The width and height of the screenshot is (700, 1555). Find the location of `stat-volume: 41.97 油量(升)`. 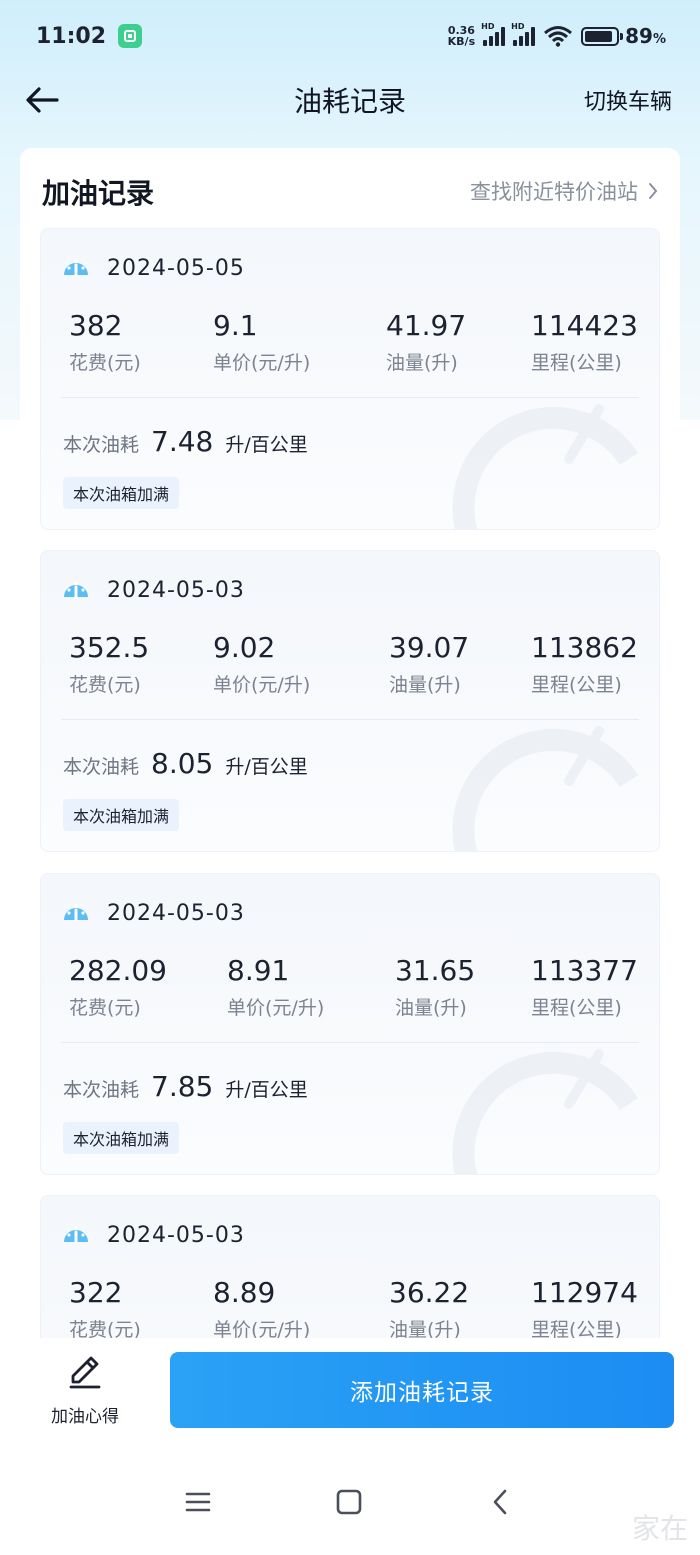

stat-volume: 41.97 油量(升) is located at coordinates (426, 342).